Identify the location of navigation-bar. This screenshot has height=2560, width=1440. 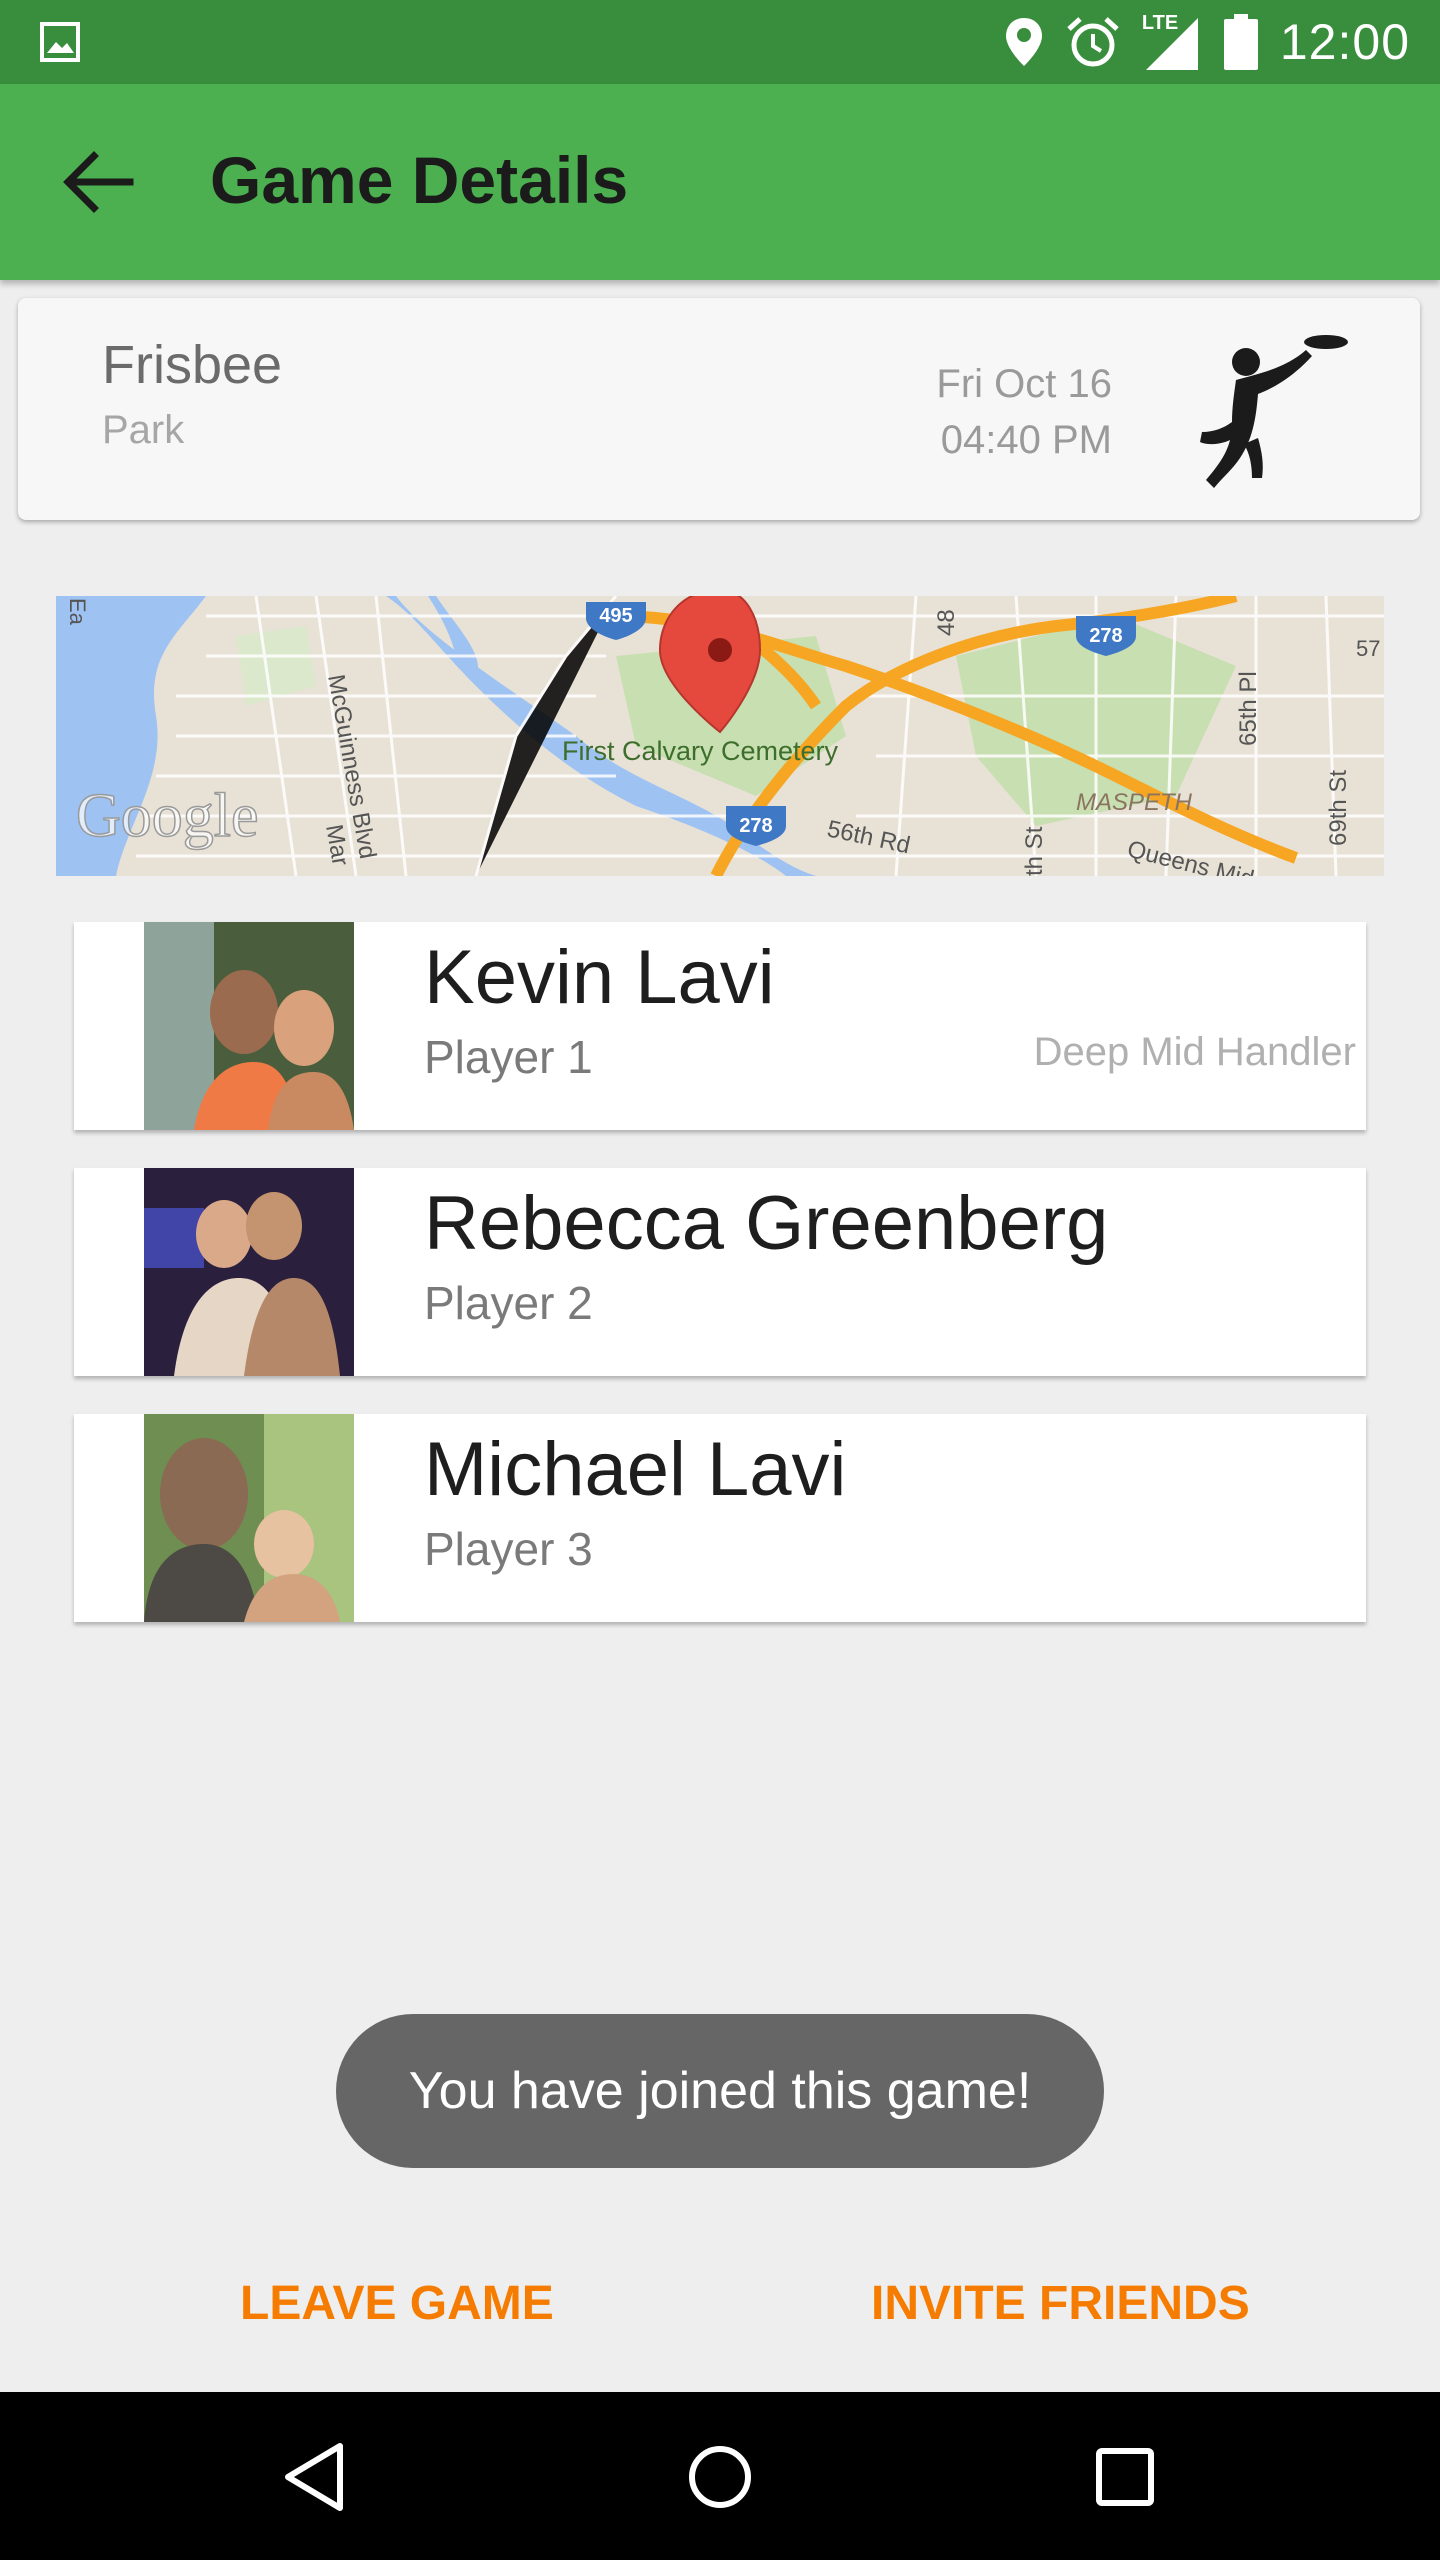
(720, 2476).